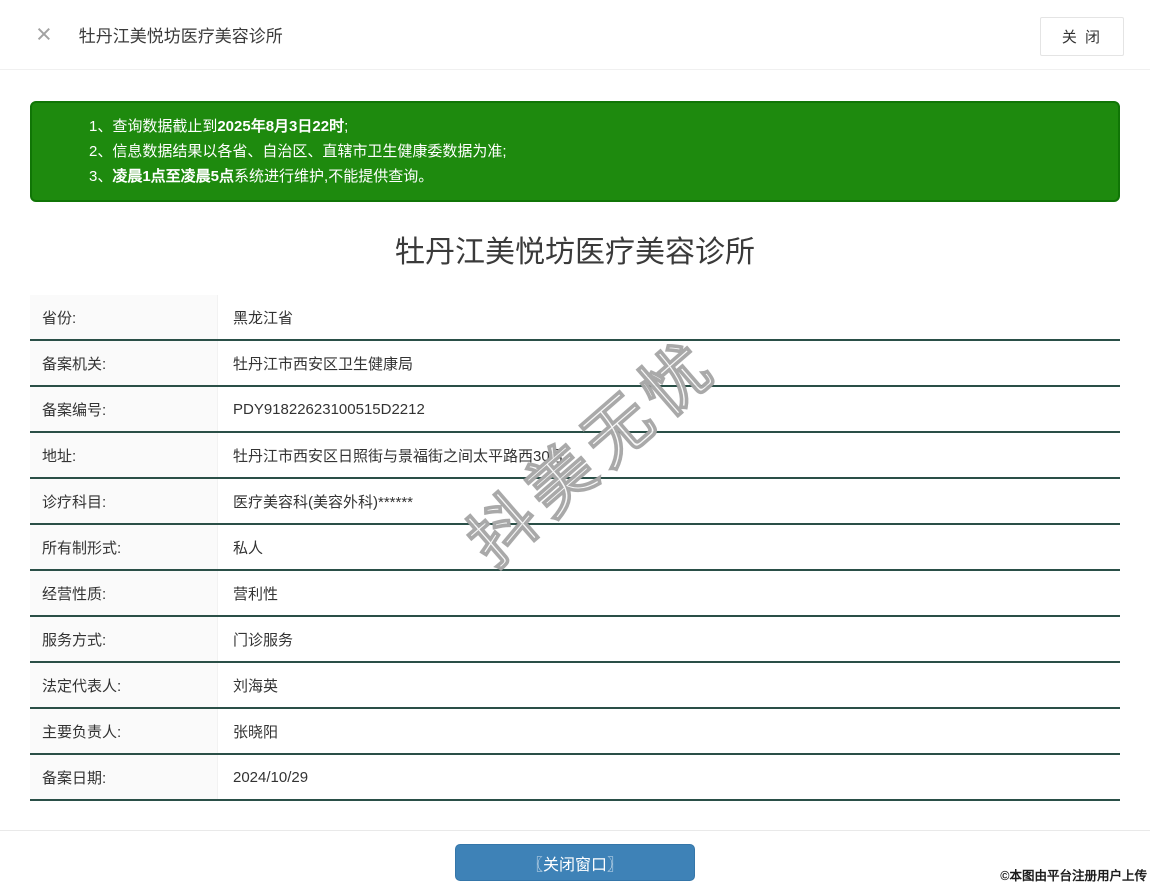  What do you see at coordinates (298, 151) in the screenshot?
I see `notice-line: 2、信息数据结果以各省、自治区、直辖市卫生健康委数据为准;` at bounding box center [298, 151].